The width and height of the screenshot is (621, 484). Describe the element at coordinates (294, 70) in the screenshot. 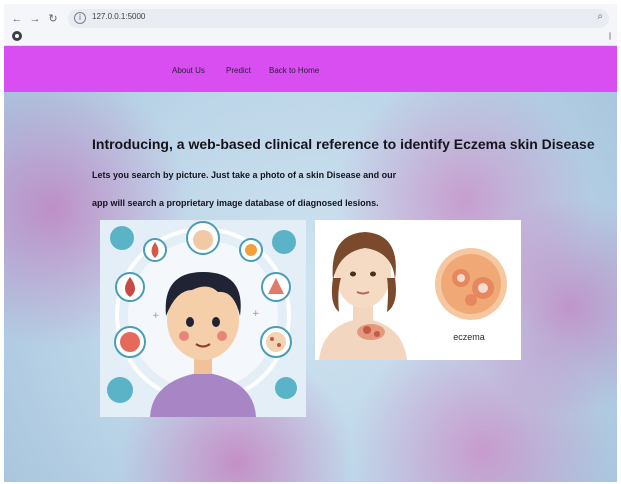

I see `nav-back-to-home: Back to Home` at that location.